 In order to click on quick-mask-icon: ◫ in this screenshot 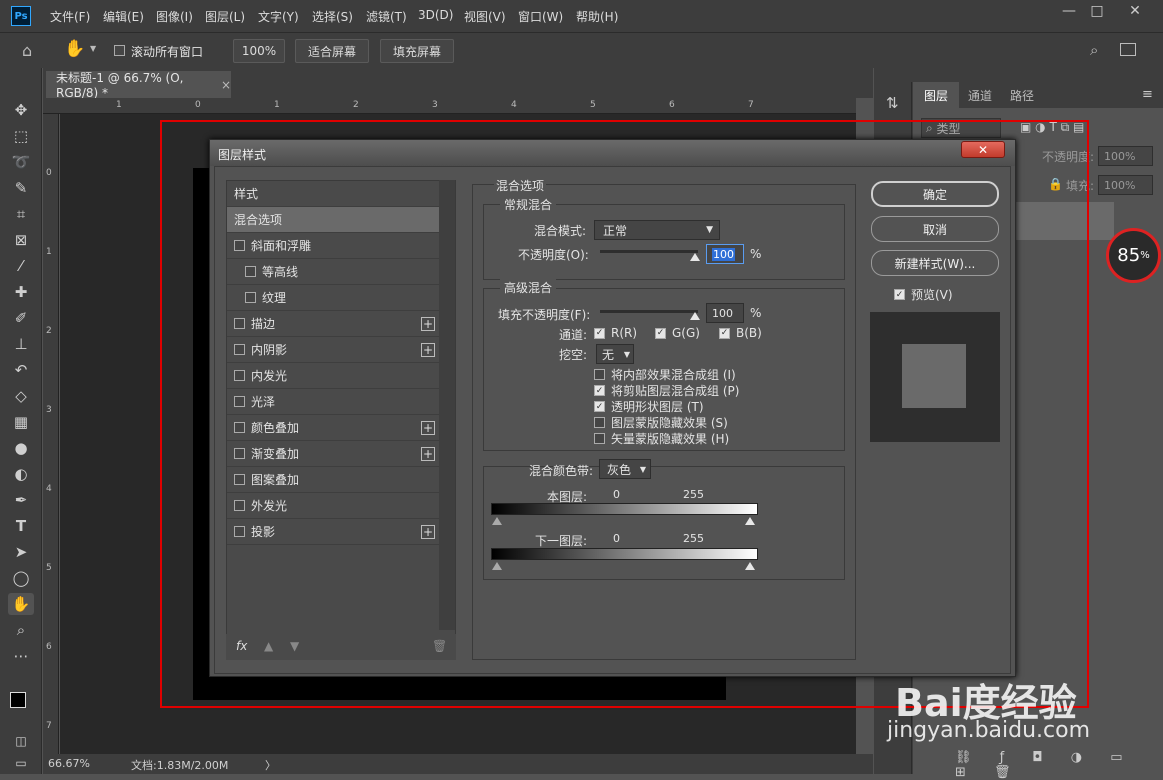, I will do `click(21, 741)`.